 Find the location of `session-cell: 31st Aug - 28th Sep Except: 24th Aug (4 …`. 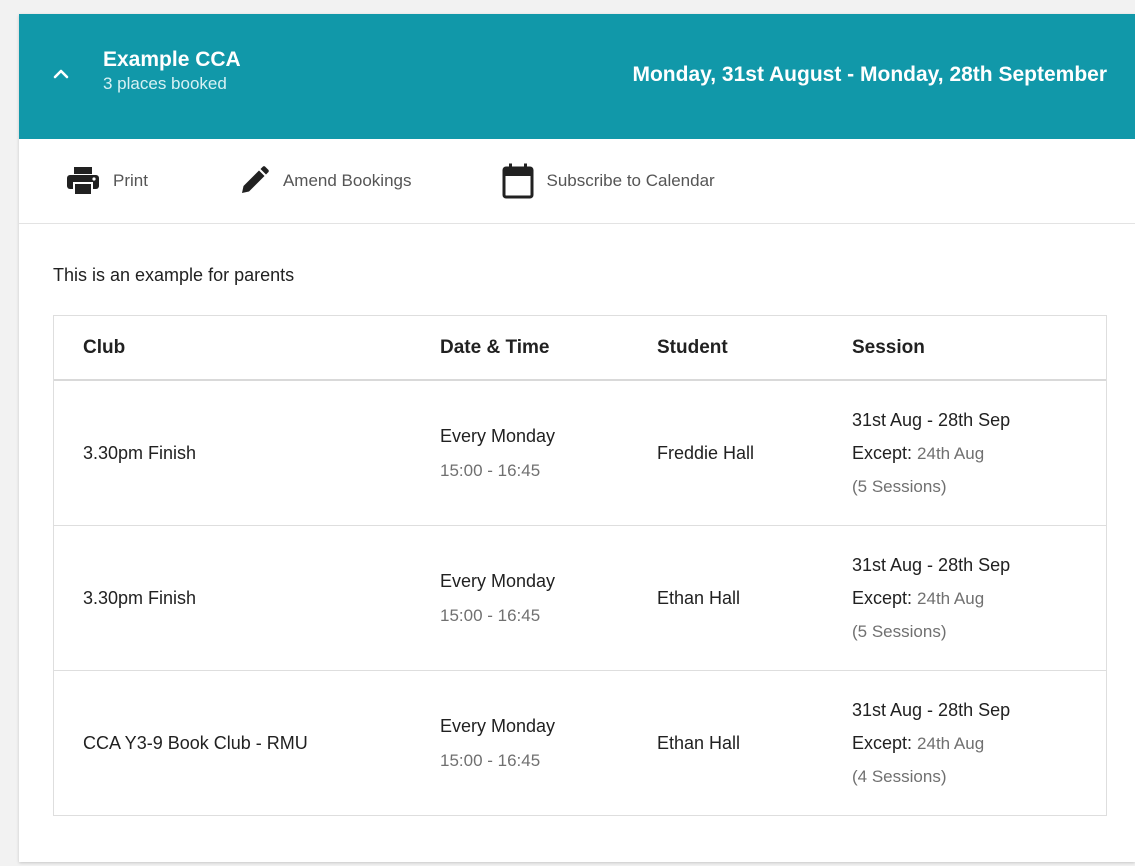

session-cell: 31st Aug - 28th Sep Except: 24th Aug (4 … is located at coordinates (964, 743).